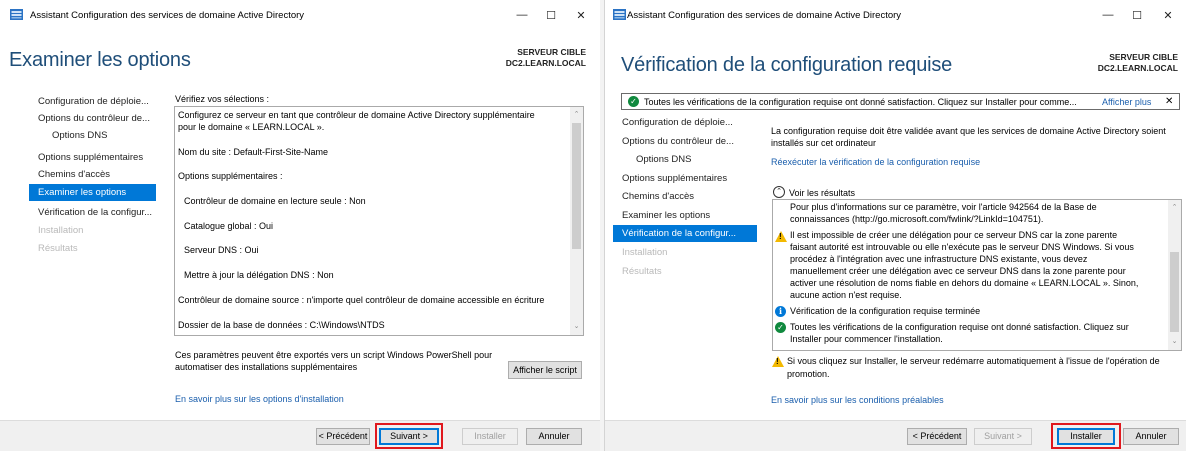 Image resolution: width=1186 pixels, height=451 pixels. Describe the element at coordinates (409, 436) in the screenshot. I see `highlight-next-button` at that location.